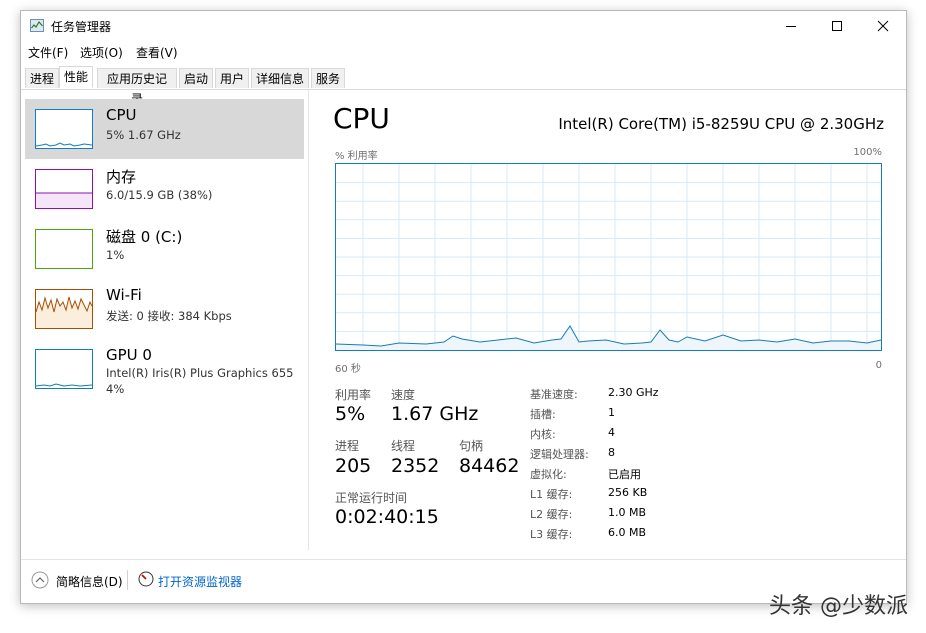 This screenshot has width=926, height=633. Describe the element at coordinates (611, 412) in the screenshot. I see `sockets-value: 1` at that location.